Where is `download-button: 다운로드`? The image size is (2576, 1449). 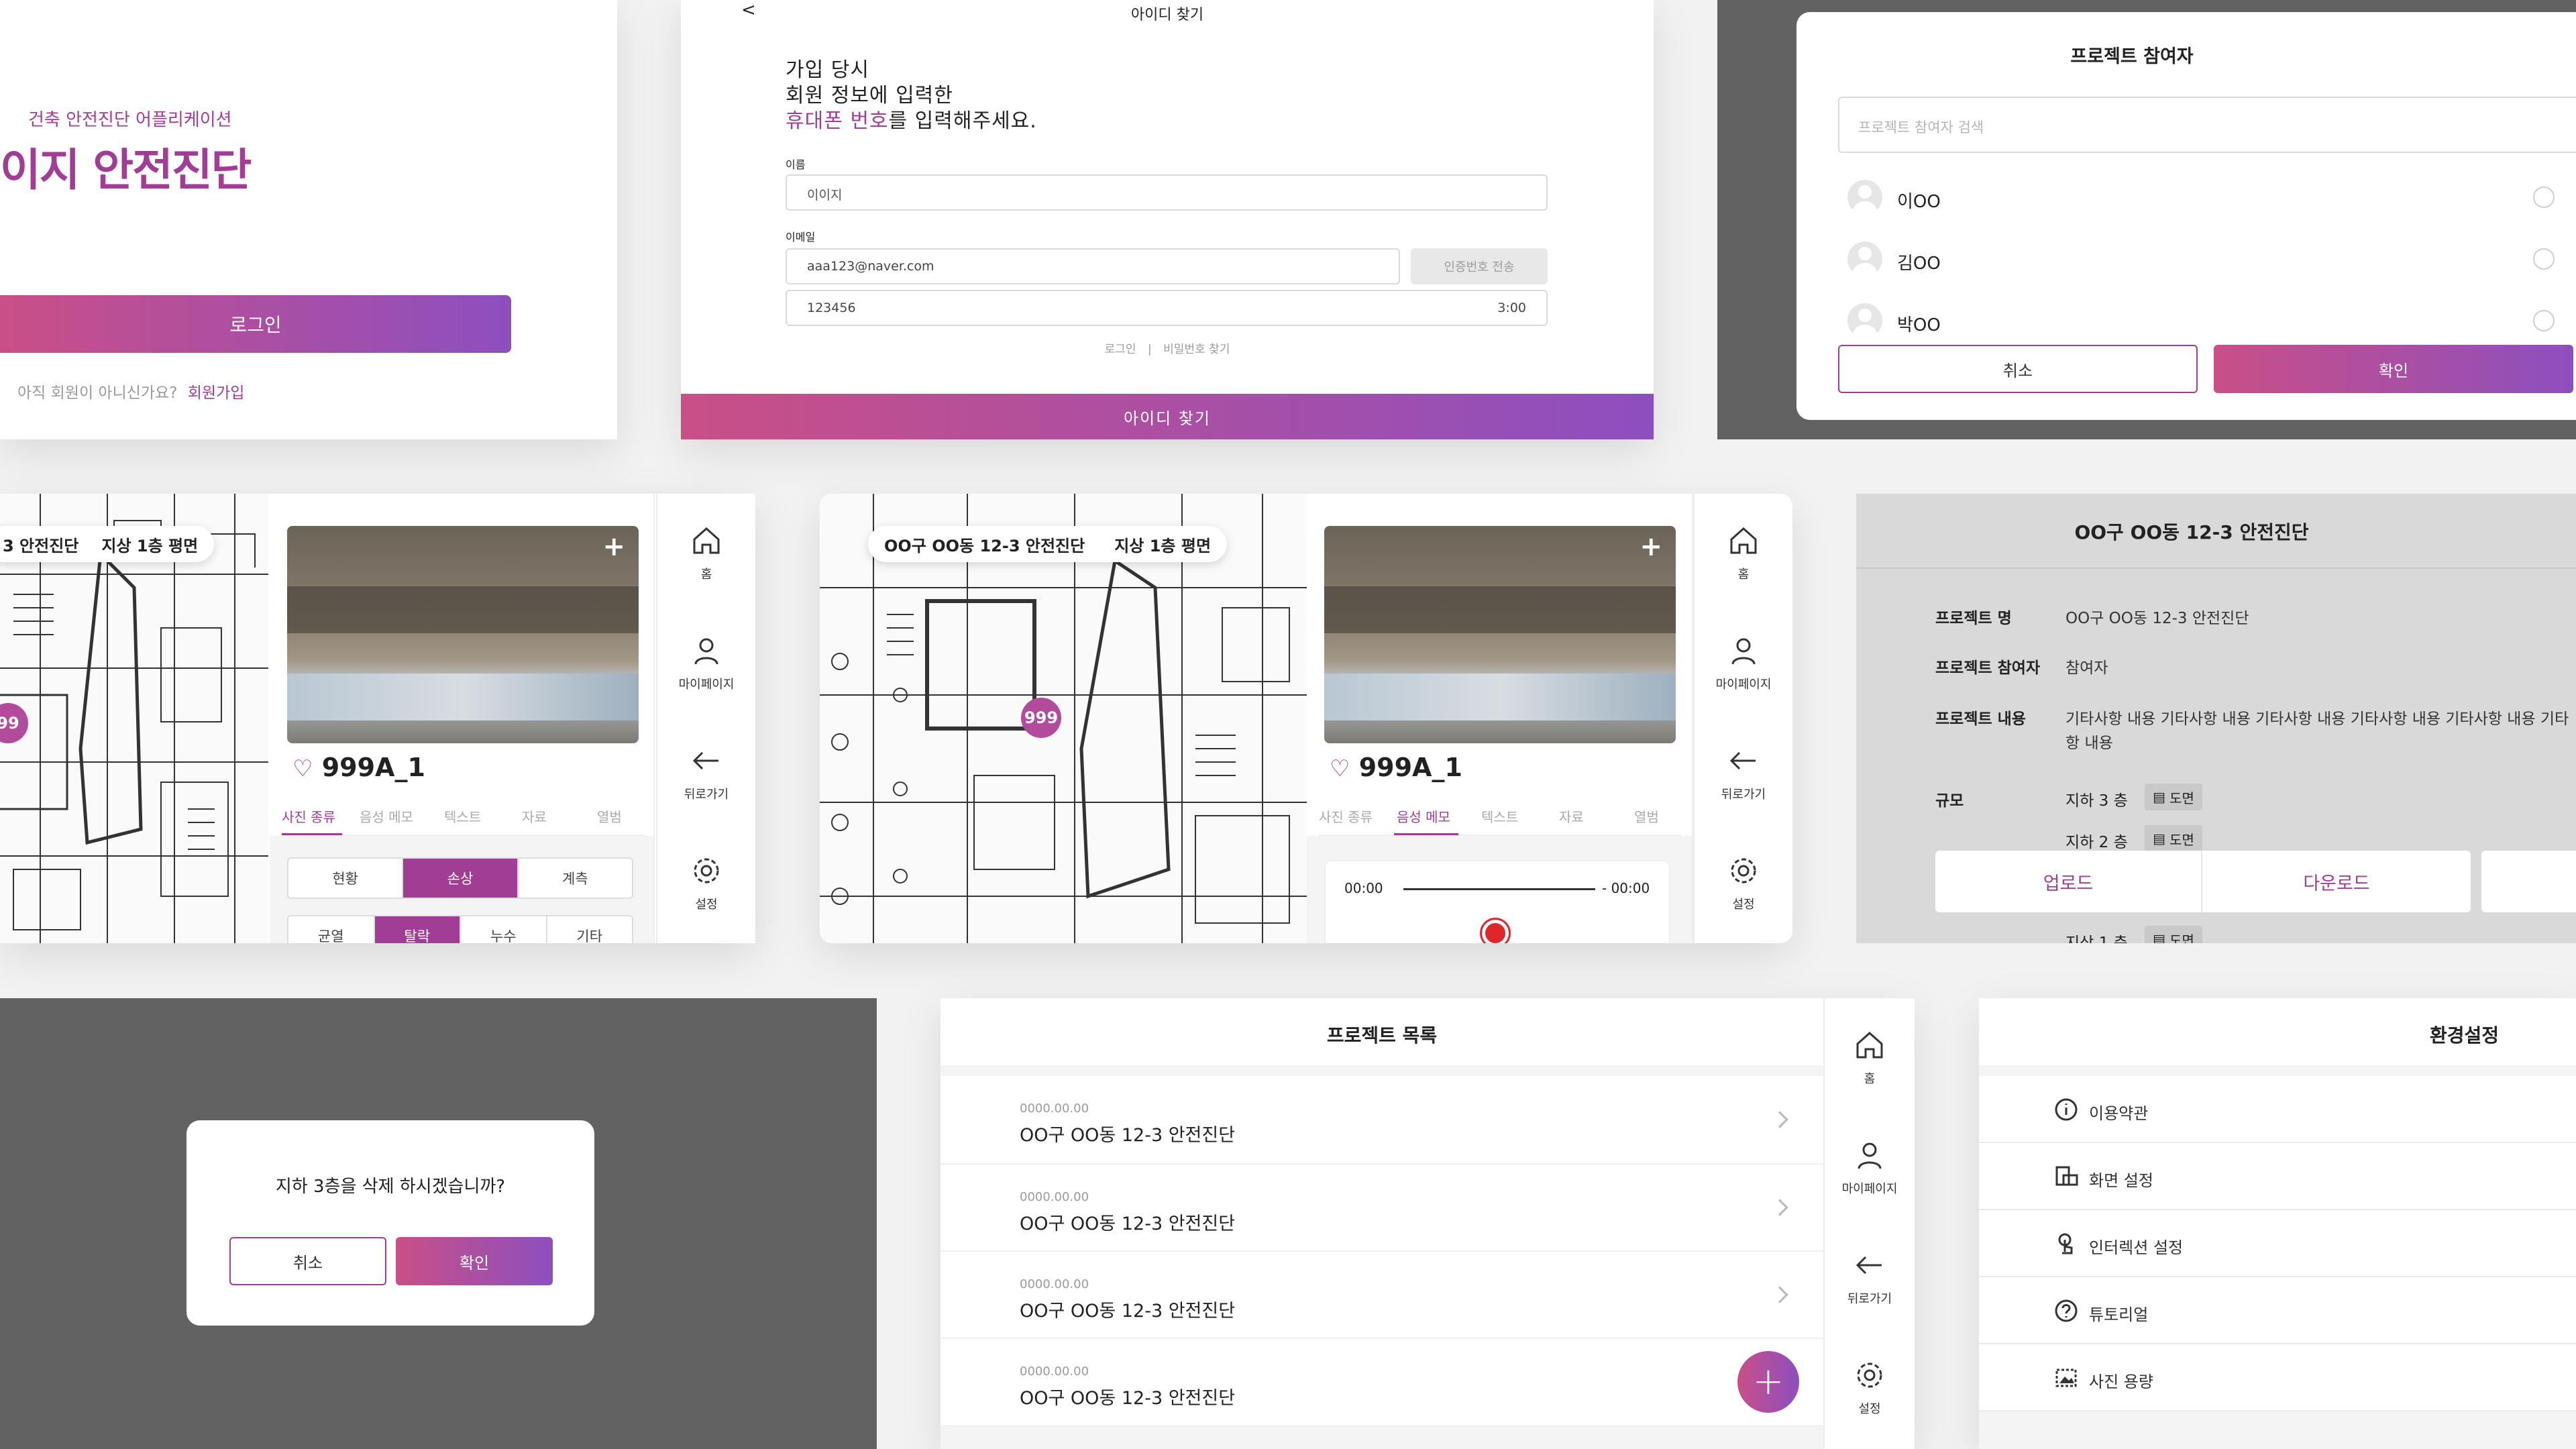 download-button: 다운로드 is located at coordinates (2336, 881).